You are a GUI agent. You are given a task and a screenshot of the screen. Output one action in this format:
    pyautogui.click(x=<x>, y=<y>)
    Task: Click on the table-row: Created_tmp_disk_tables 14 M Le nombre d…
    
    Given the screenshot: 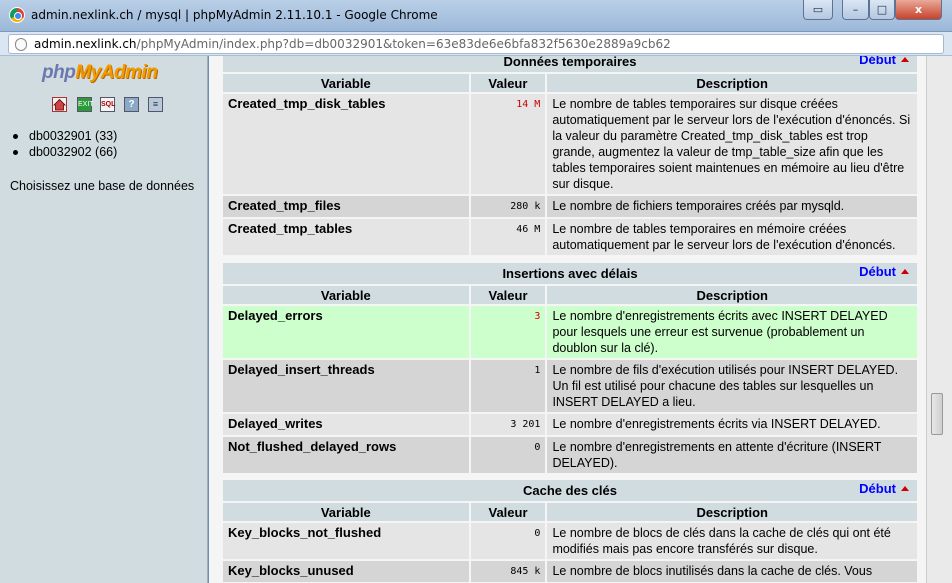 What is the action you would take?
    pyautogui.click(x=570, y=144)
    